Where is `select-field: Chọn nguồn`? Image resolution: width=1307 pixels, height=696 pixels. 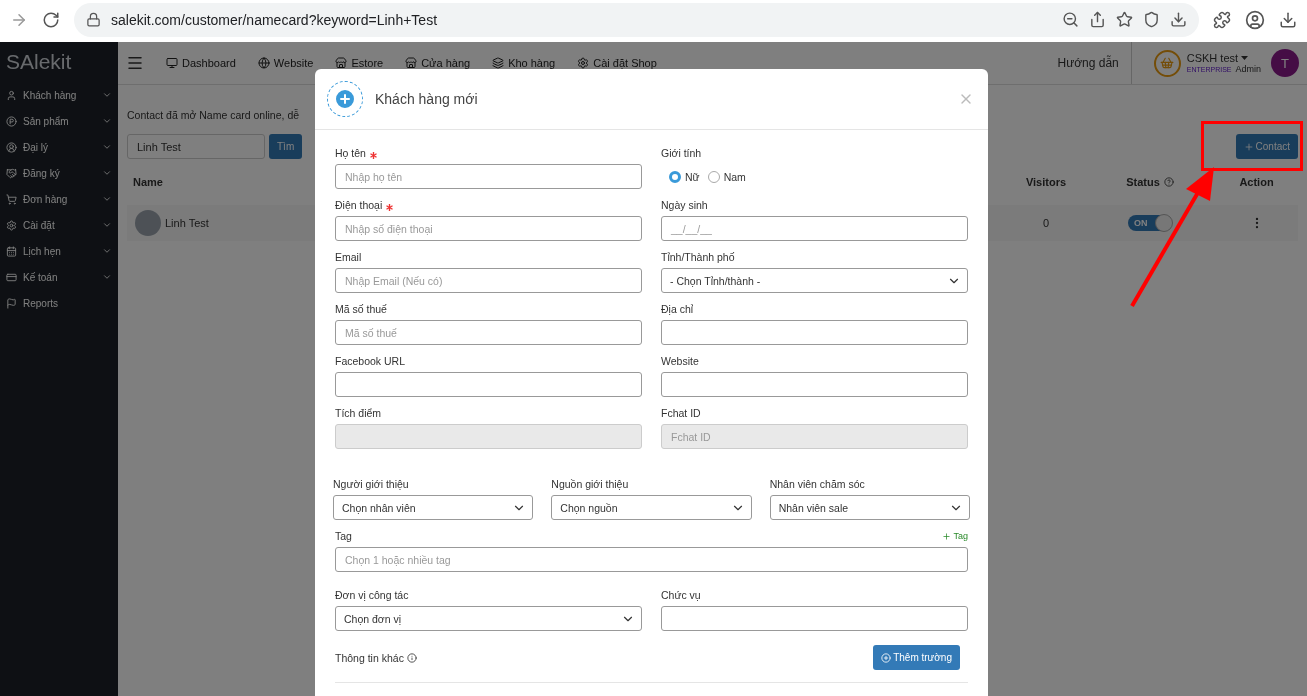 select-field: Chọn nguồn is located at coordinates (651, 507).